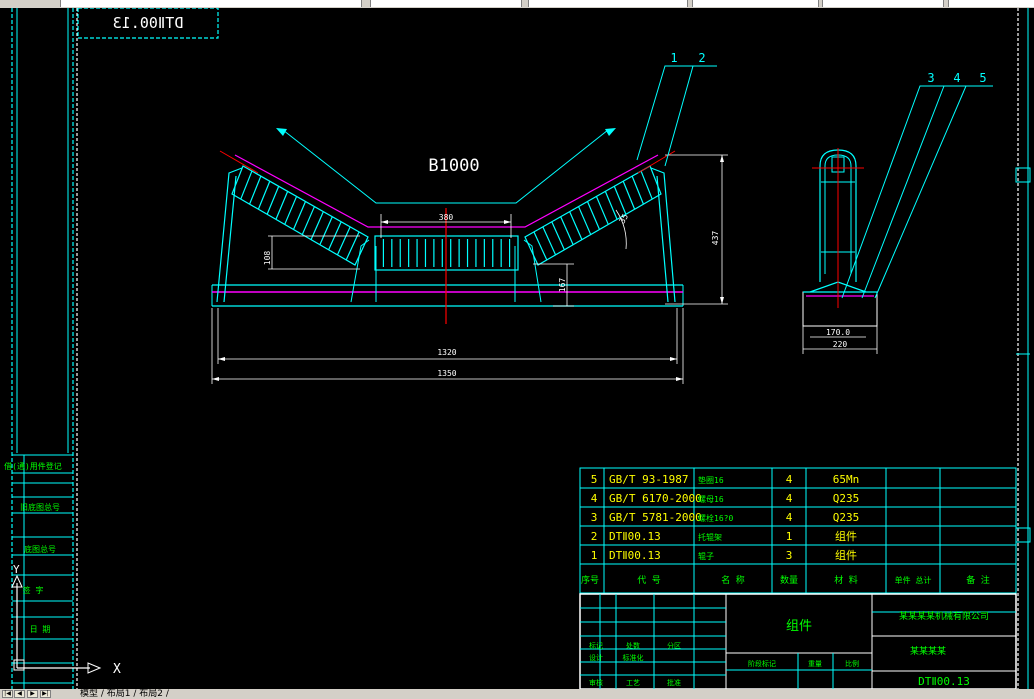 This screenshot has height=699, width=1034. Describe the element at coordinates (594, 479) in the screenshot. I see `bom-cell-no: 5` at that location.